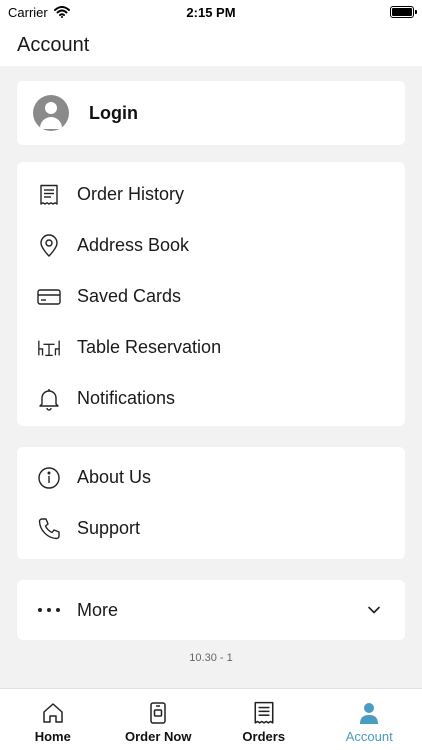 This screenshot has width=422, height=750. I want to click on menu-item-label: About Us, so click(114, 477).